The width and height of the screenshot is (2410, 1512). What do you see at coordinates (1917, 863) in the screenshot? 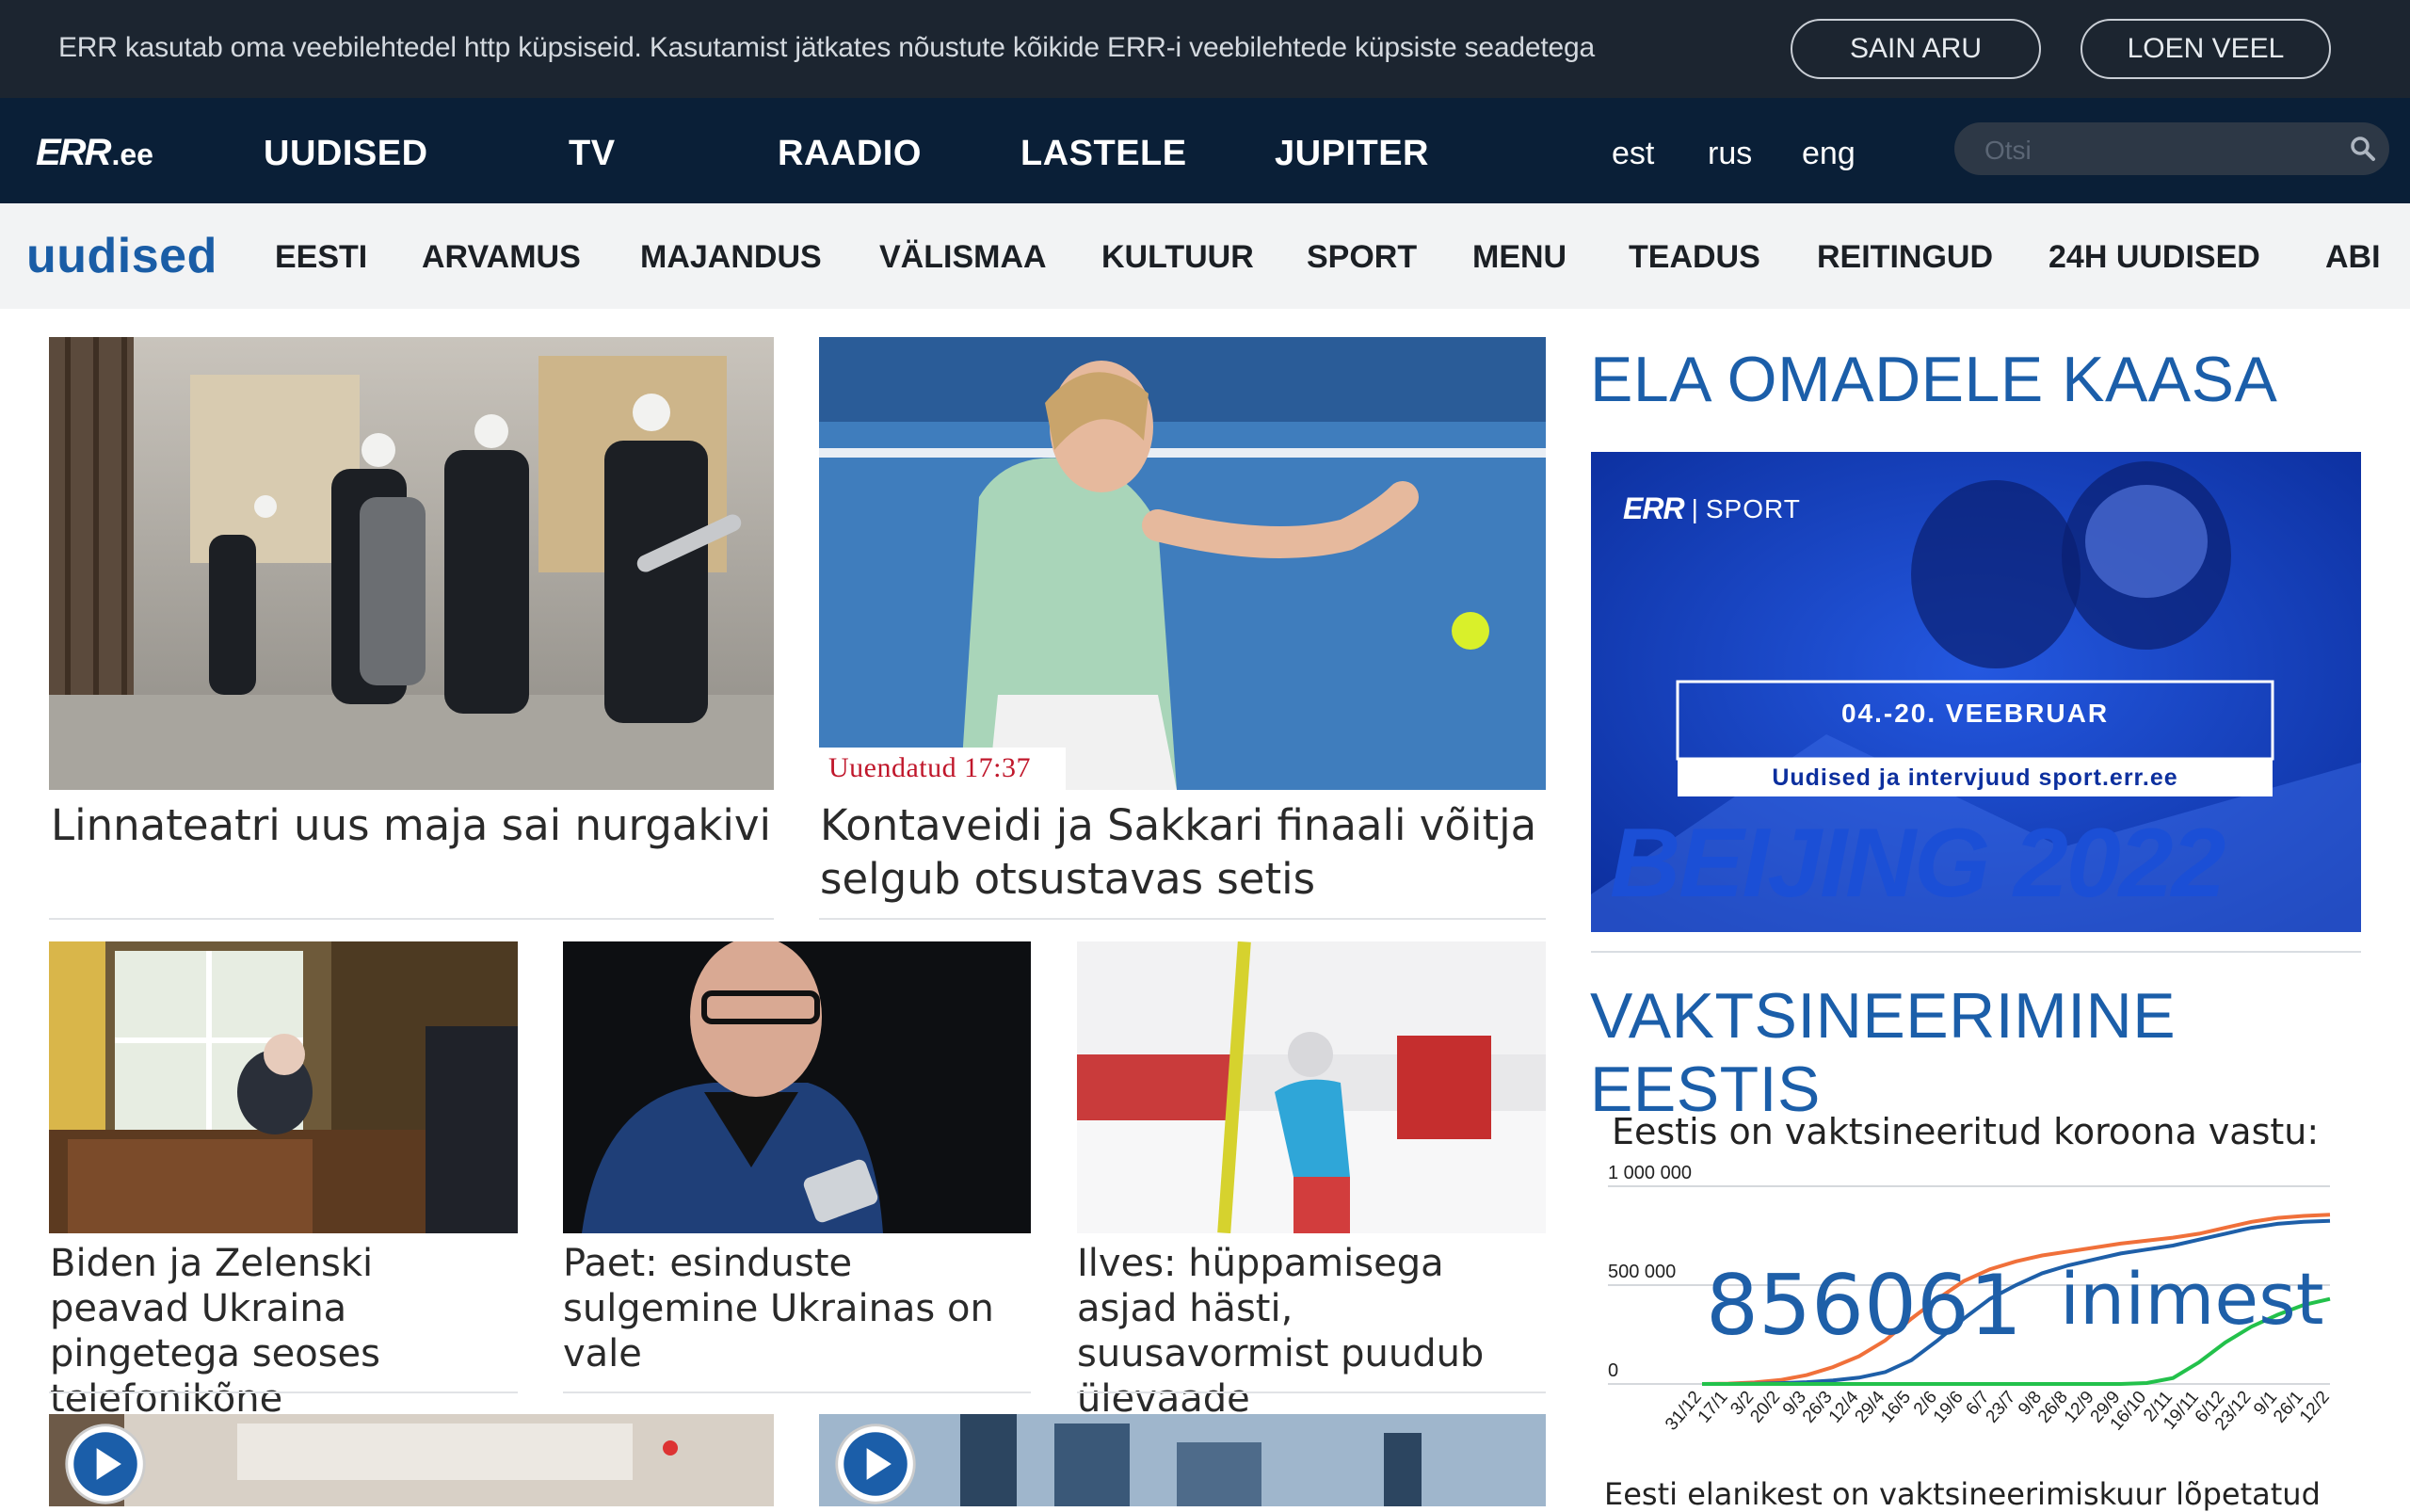
I see `banner-event: BEIJING 2022` at bounding box center [1917, 863].